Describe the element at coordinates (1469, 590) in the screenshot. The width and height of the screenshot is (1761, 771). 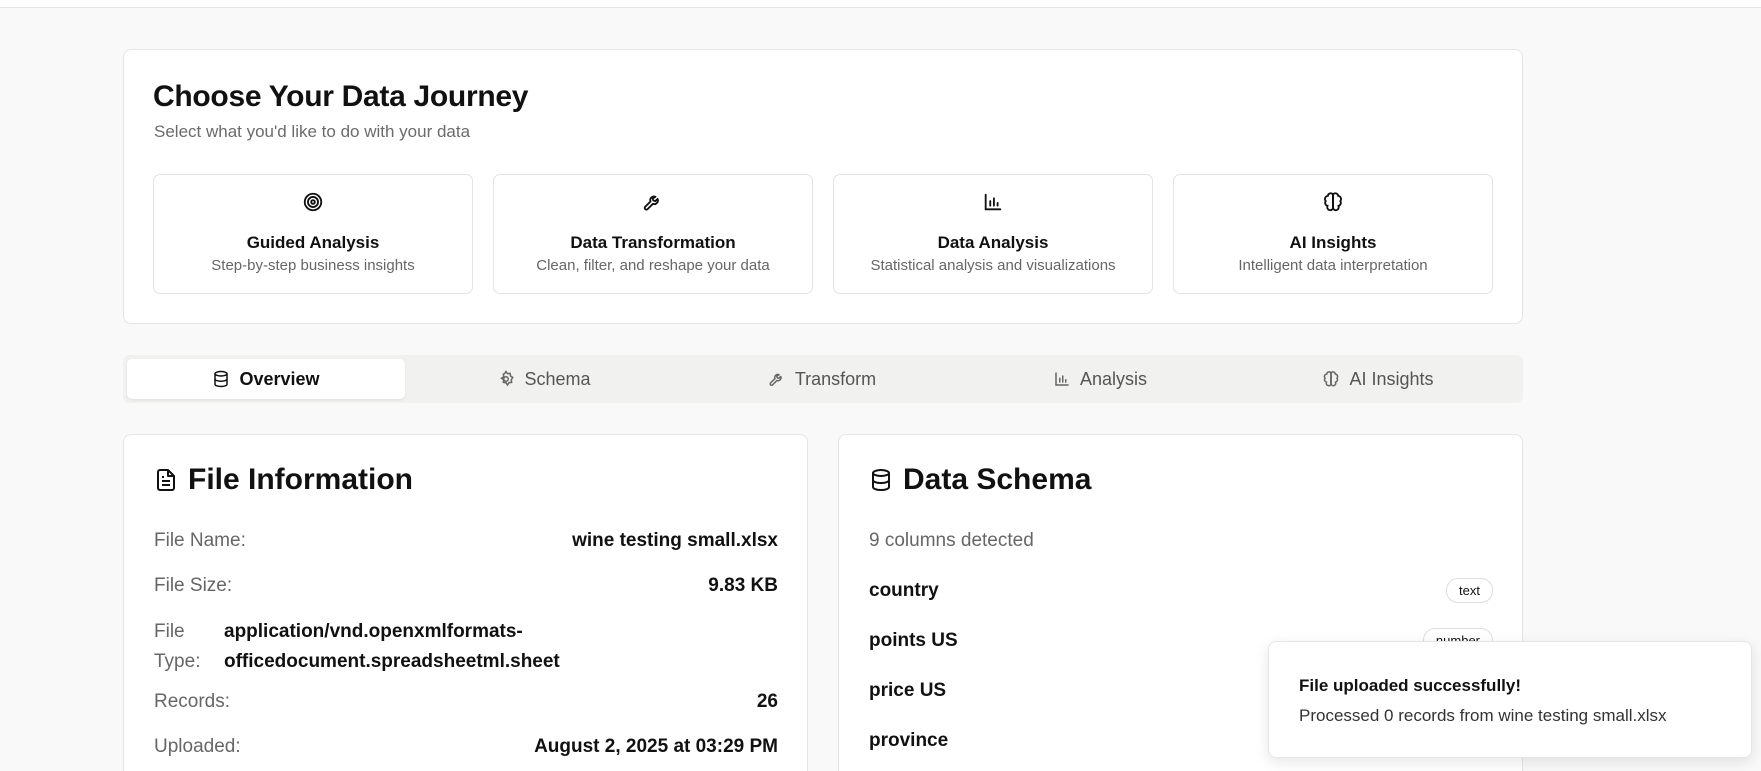
I see `column-type-badge: text` at that location.